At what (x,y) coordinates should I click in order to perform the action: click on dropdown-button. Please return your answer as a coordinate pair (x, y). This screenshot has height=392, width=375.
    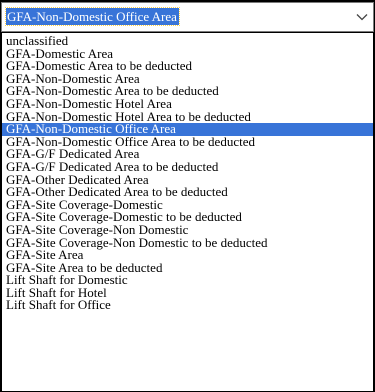
    Looking at the image, I should click on (362, 17).